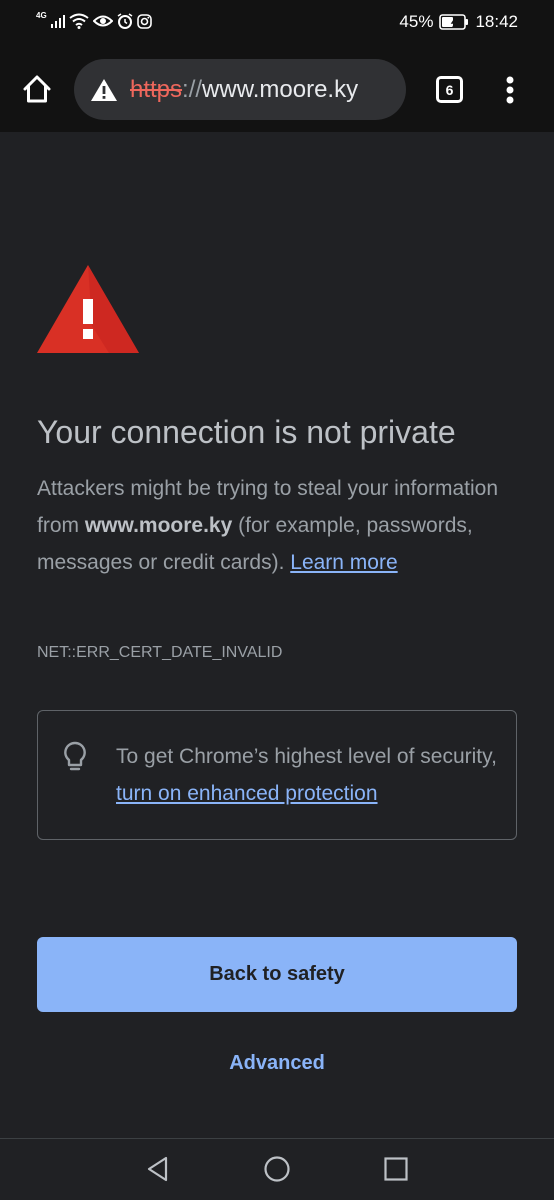  What do you see at coordinates (156, 89) in the screenshot?
I see `url-scheme: https` at bounding box center [156, 89].